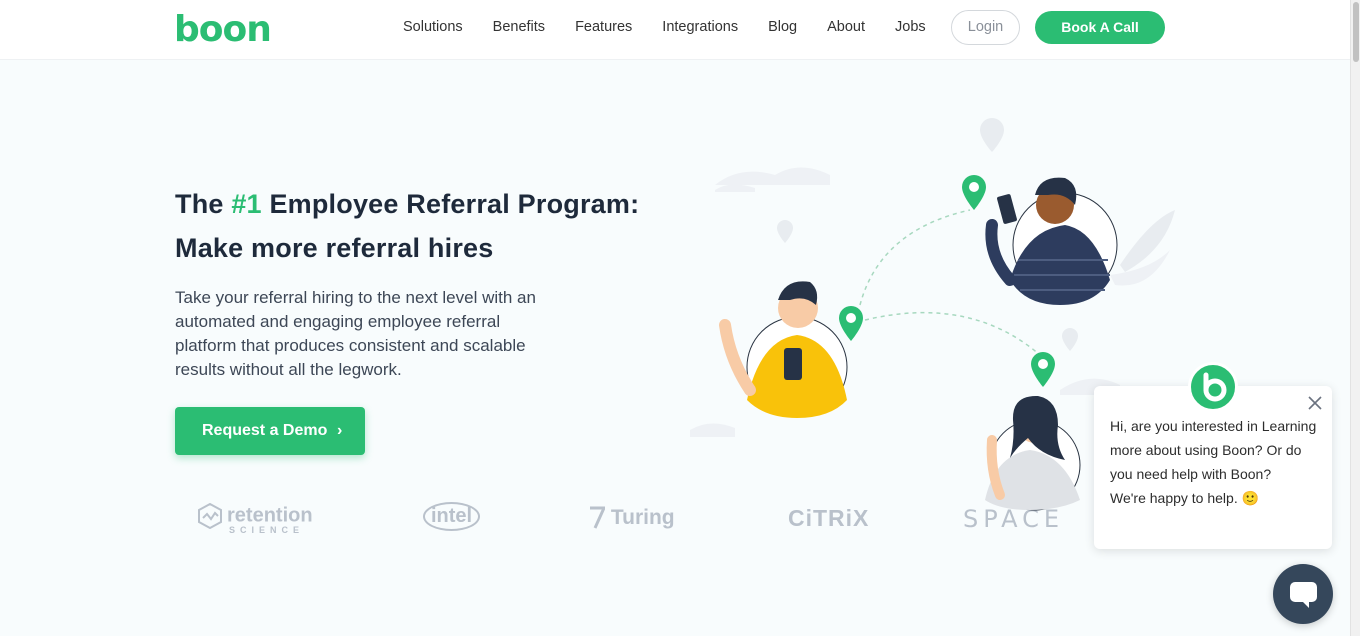 The width and height of the screenshot is (1360, 636). What do you see at coordinates (1100, 27) in the screenshot?
I see `book-call-button: Book A Call` at bounding box center [1100, 27].